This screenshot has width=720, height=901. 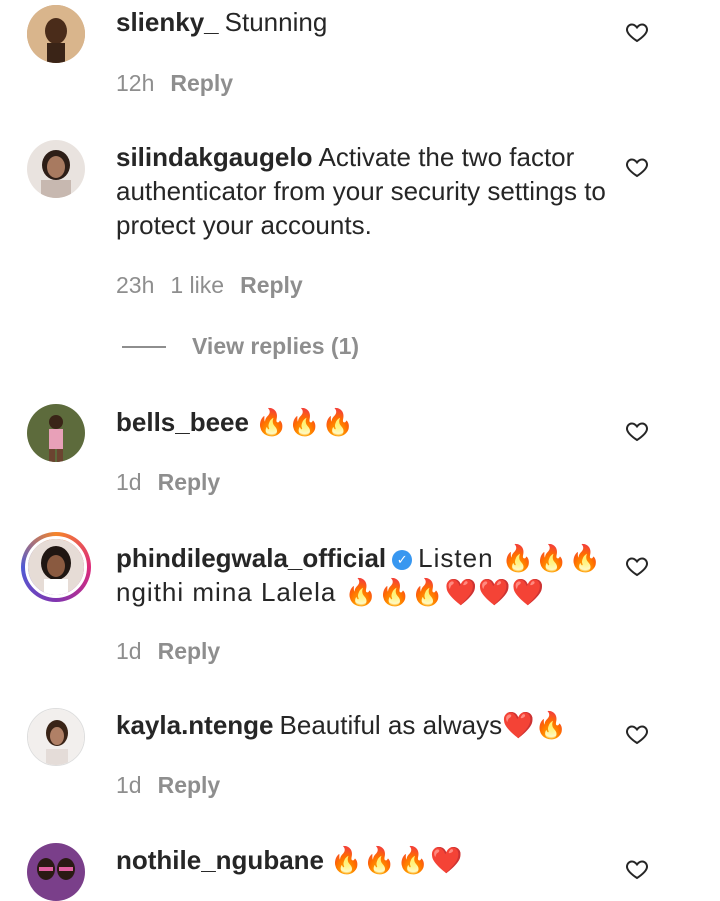 I want to click on view-replies-button: View replies (1), so click(x=240, y=348).